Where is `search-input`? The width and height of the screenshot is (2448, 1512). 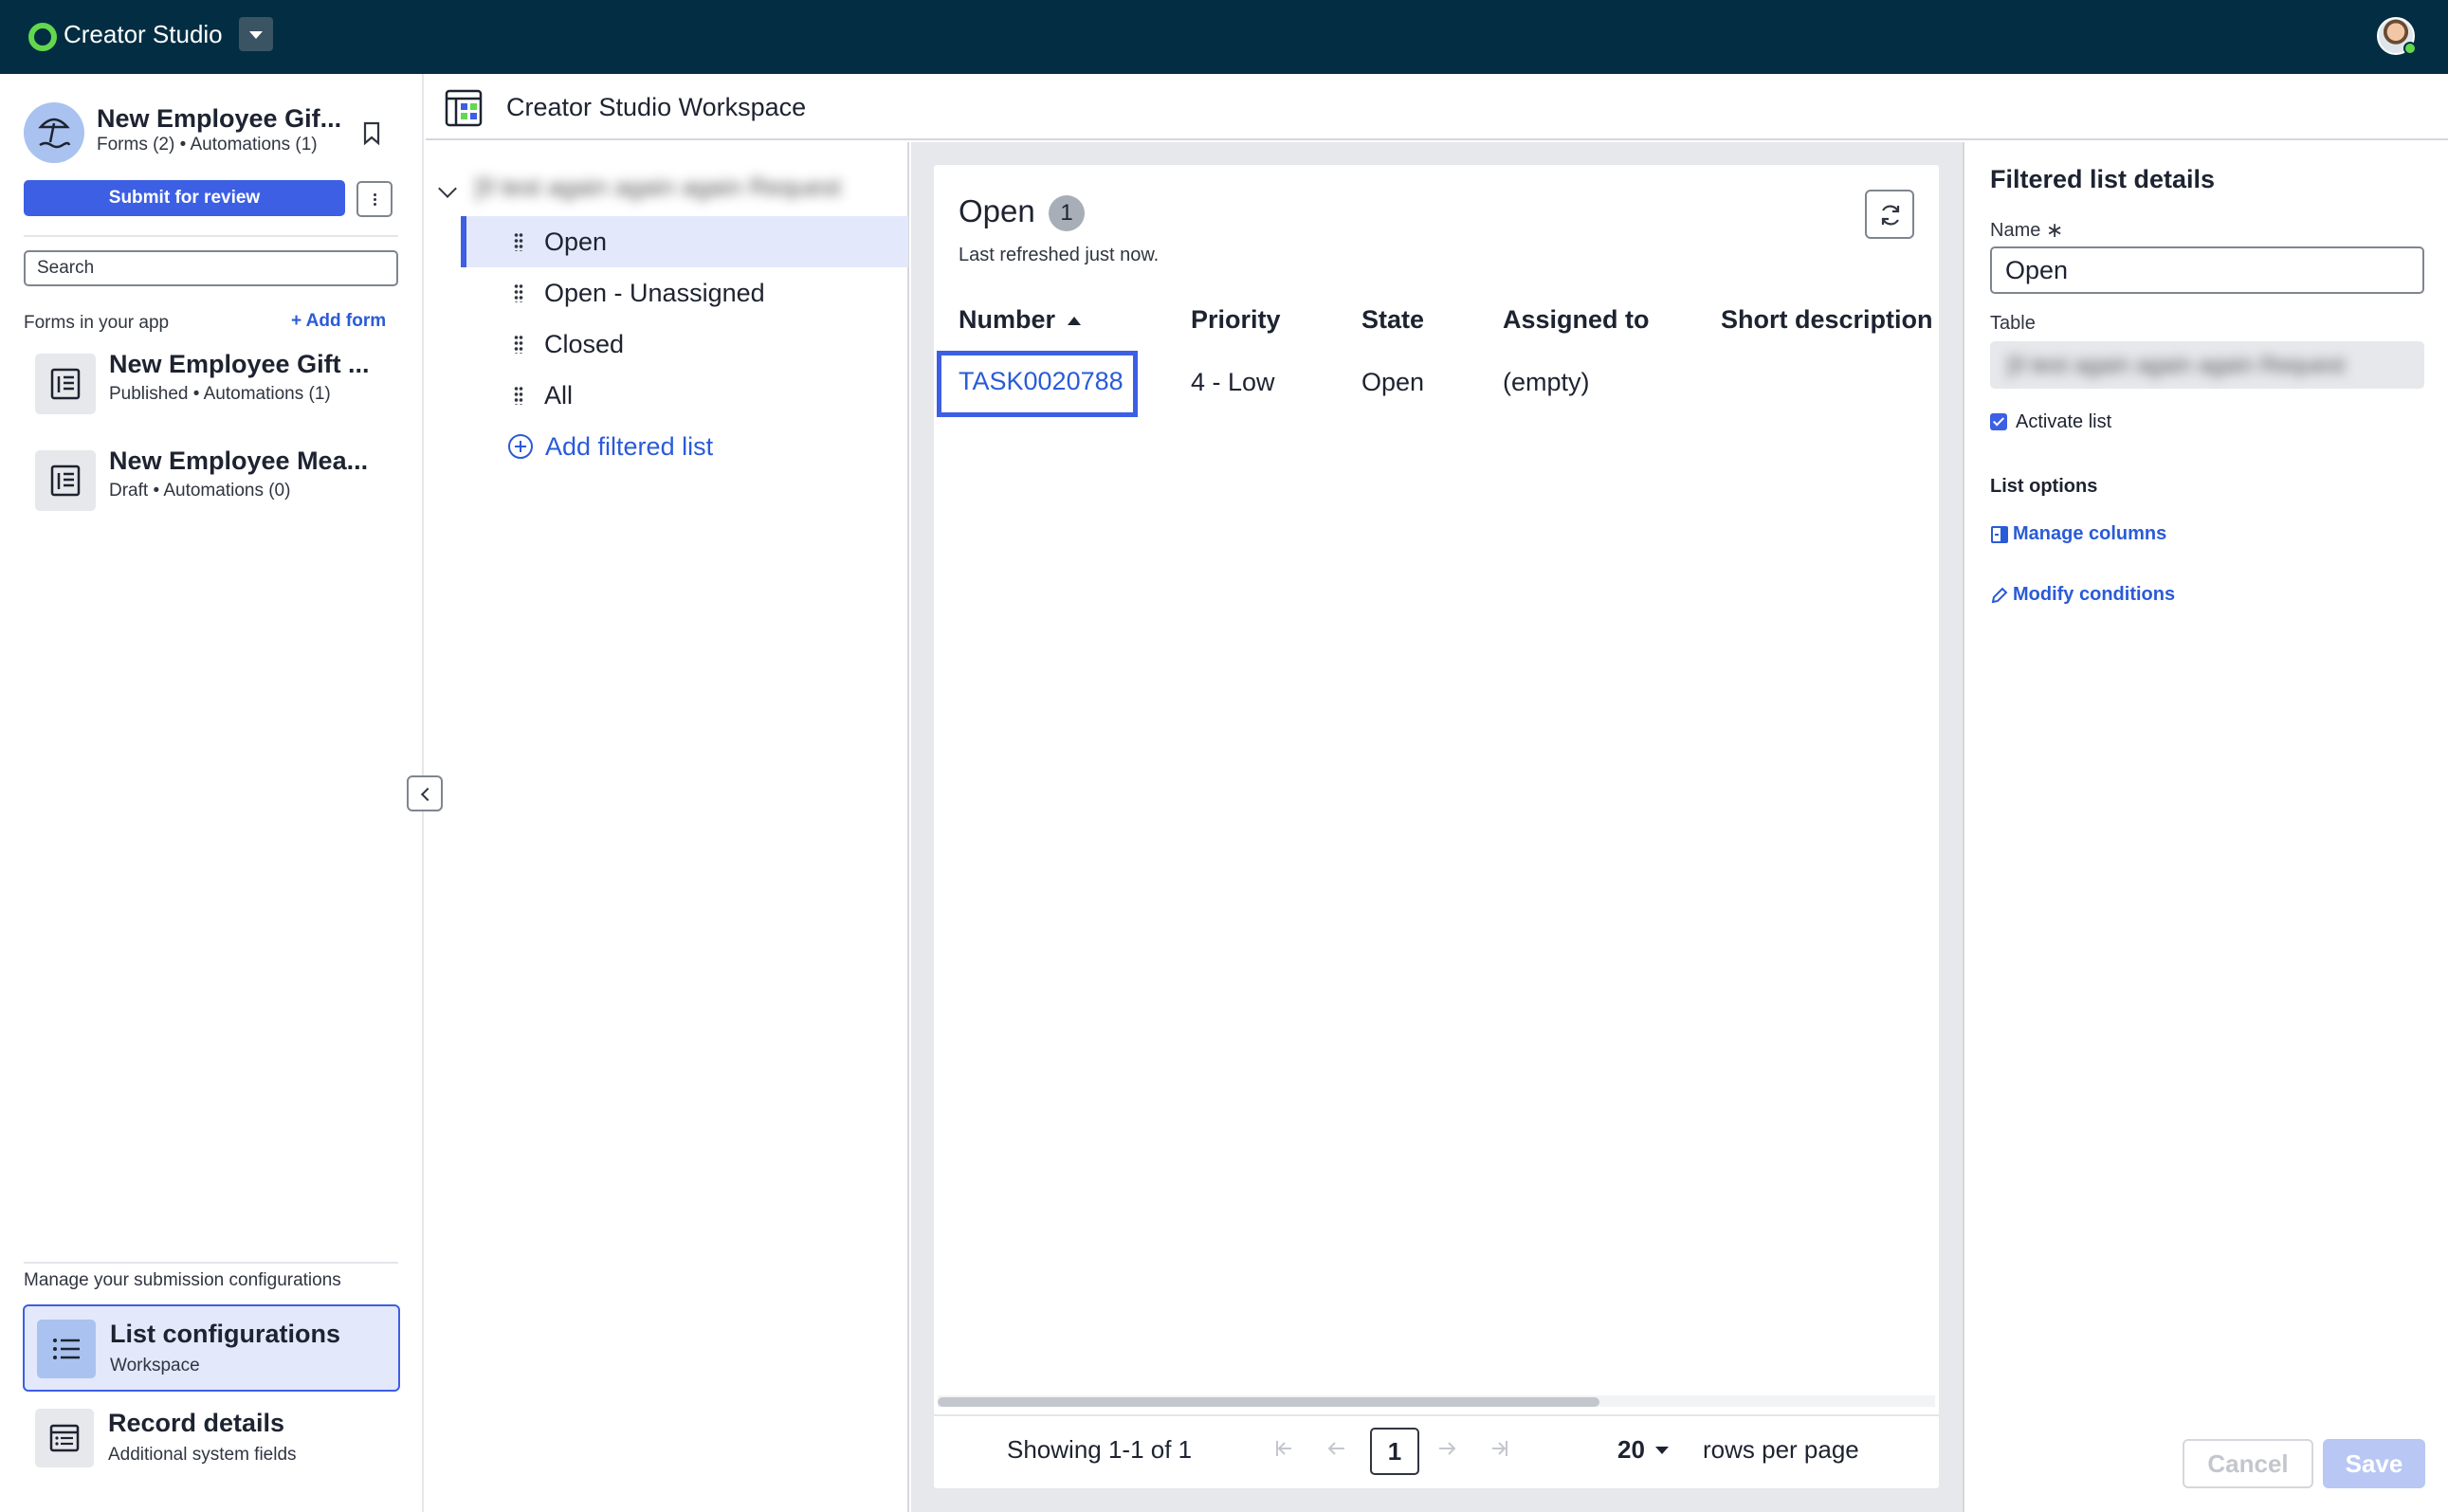 search-input is located at coordinates (211, 268).